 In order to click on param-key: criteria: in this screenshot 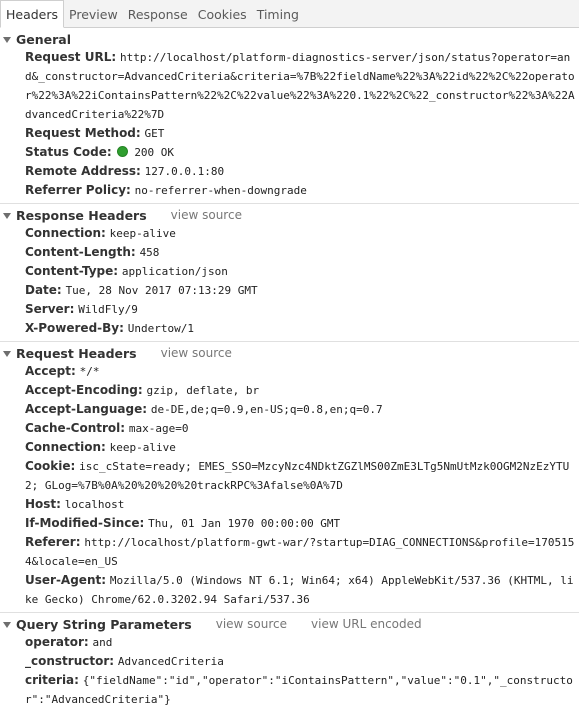, I will do `click(52, 680)`.